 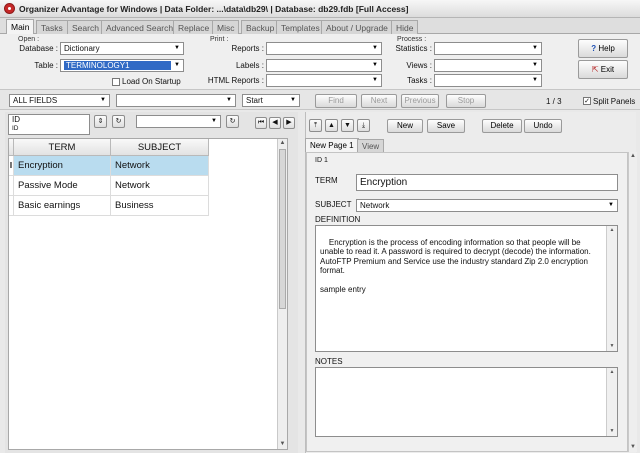 What do you see at coordinates (336, 101) in the screenshot?
I see `find-button: Find` at bounding box center [336, 101].